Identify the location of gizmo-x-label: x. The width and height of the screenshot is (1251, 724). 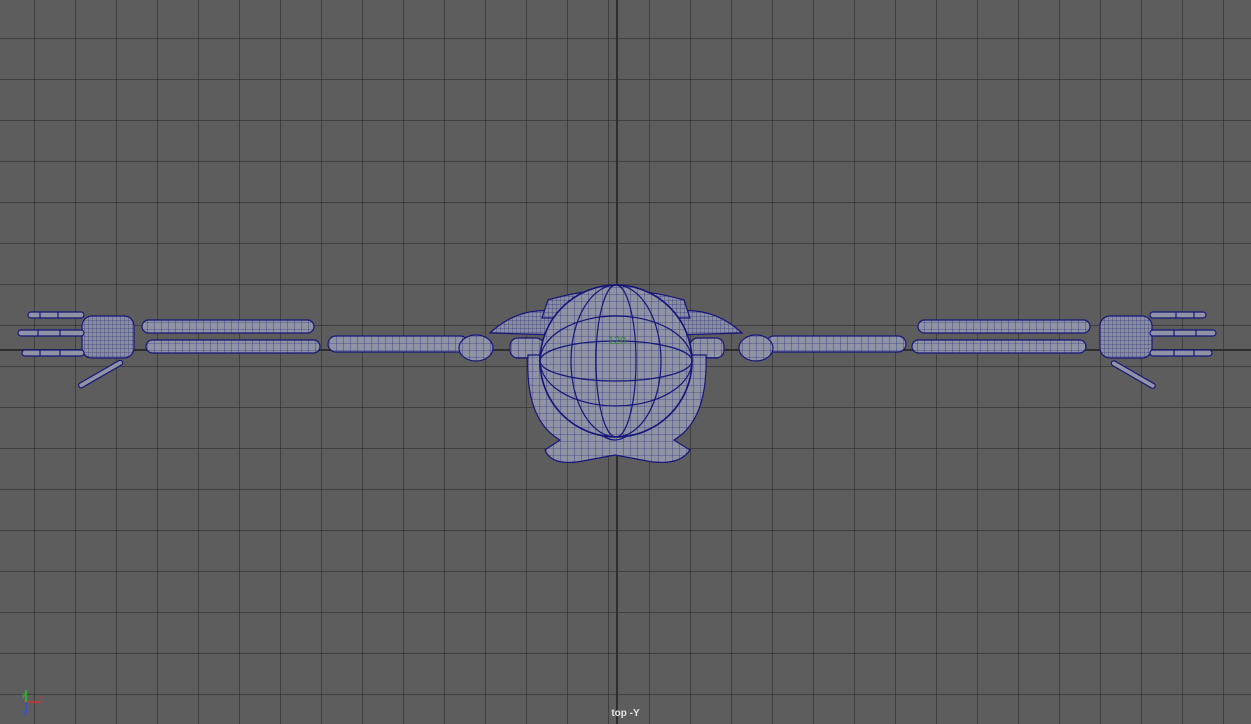
(41, 697).